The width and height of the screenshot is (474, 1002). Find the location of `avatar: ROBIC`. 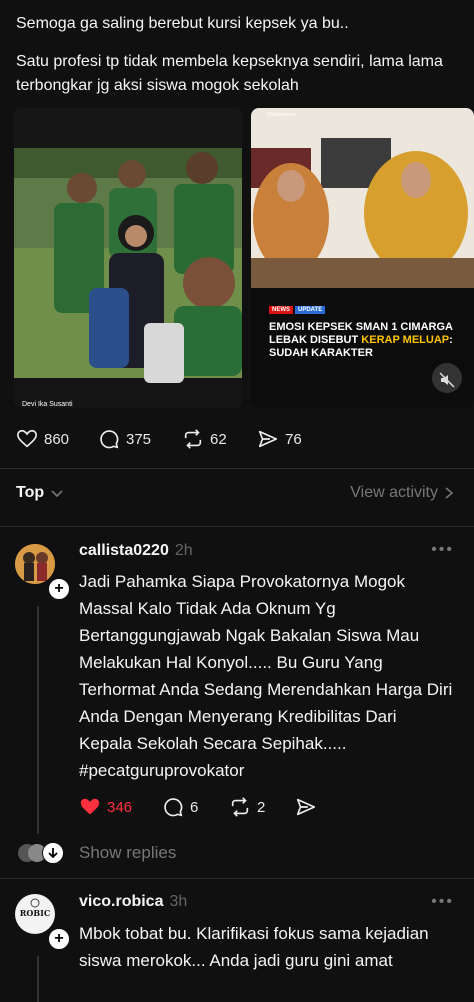

avatar: ROBIC is located at coordinates (35, 914).